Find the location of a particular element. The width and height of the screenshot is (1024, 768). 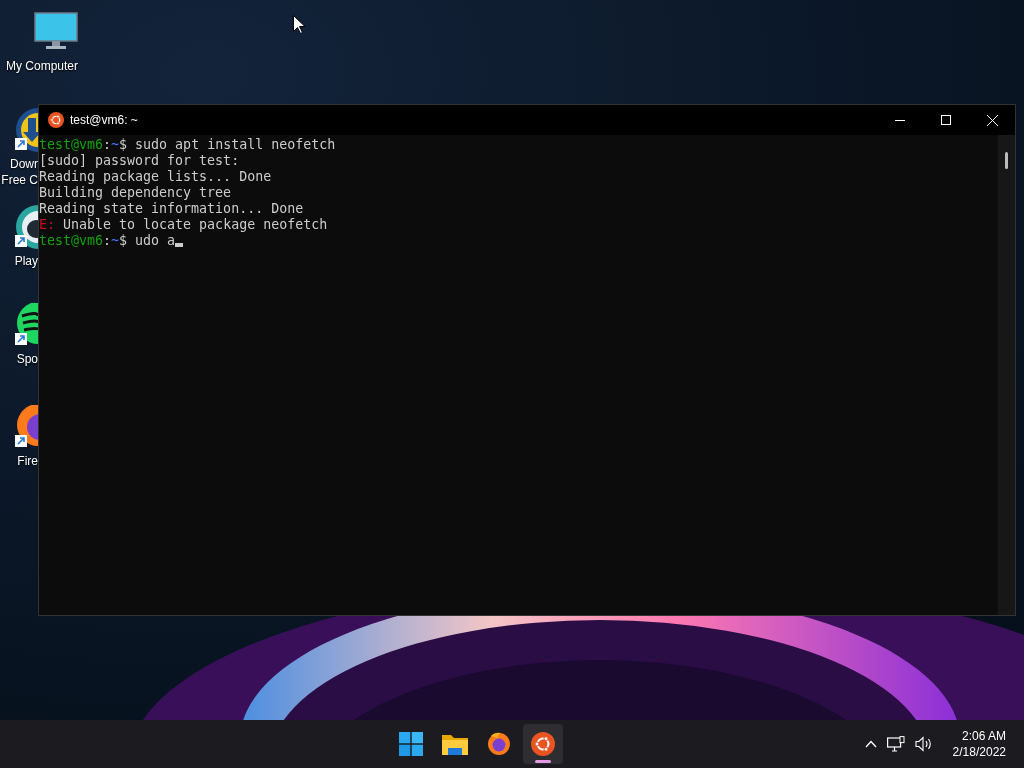

output-line: Building dependency tree is located at coordinates (135, 193).